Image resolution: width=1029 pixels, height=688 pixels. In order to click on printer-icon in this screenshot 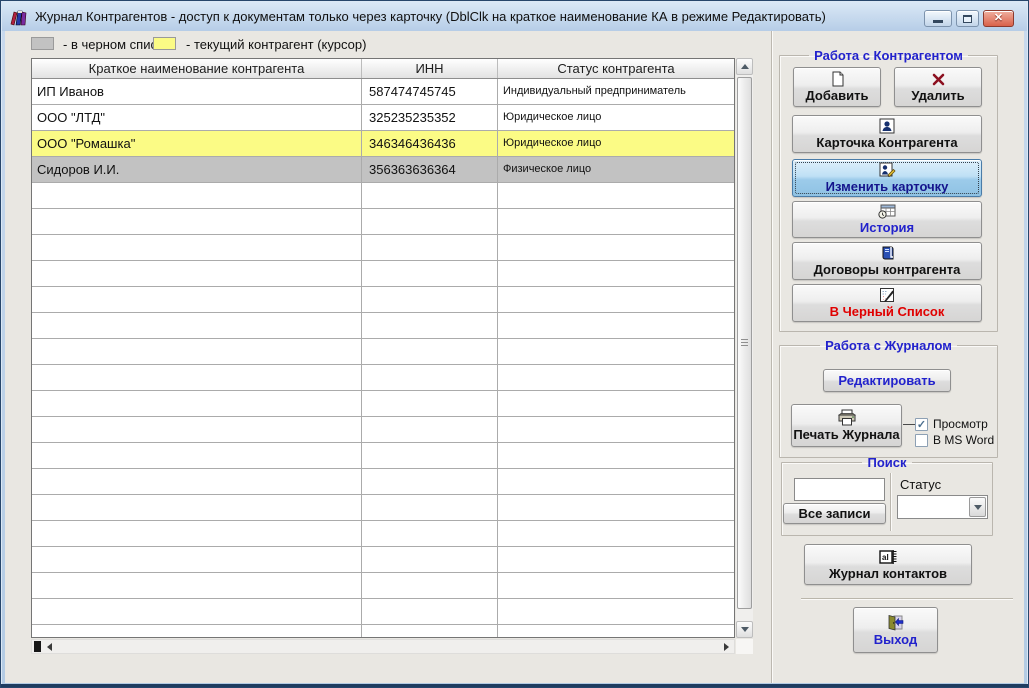, I will do `click(846, 417)`.